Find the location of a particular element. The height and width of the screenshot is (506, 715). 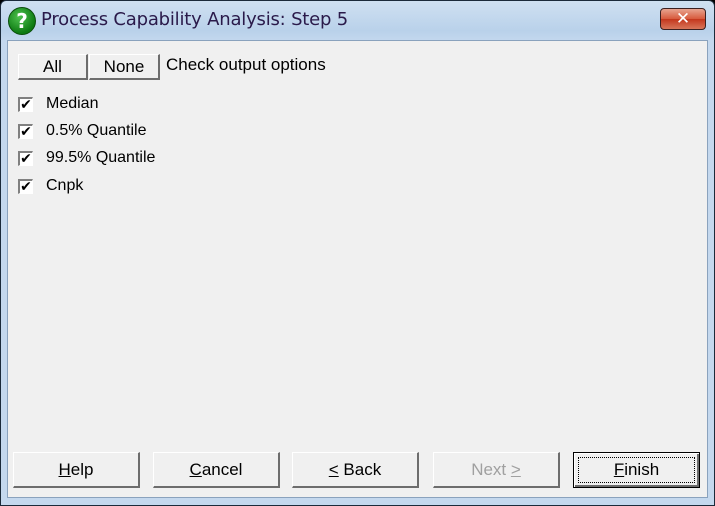

option-quantile-0-5: ✔ 0.5% Quantile is located at coordinates (82, 131).